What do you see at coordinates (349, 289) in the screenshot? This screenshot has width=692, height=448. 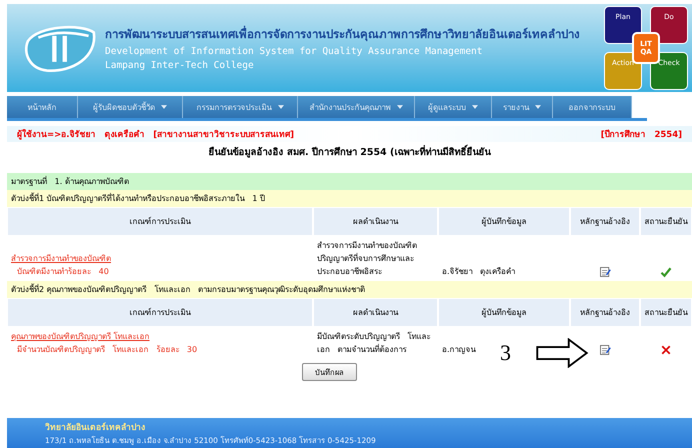 I see `indicator-heading: ตัวบ่งชี้ที่2 คุณภาพของบัณฑิตปริญญาตรี โทและเอก ตามกรอบมาตรฐานคุณวุฒิระดับอุดมศึกษาแห่งชาติ` at bounding box center [349, 289].